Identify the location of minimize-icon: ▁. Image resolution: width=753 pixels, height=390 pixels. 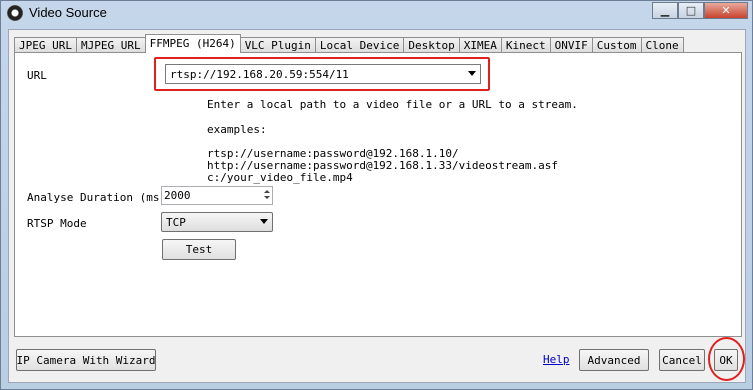
(665, 10).